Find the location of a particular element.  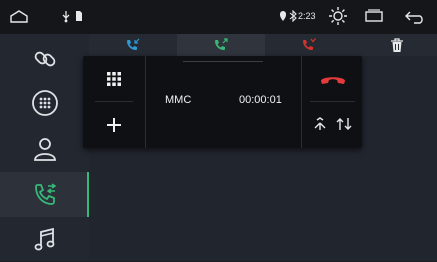

delete-button is located at coordinates (397, 45).